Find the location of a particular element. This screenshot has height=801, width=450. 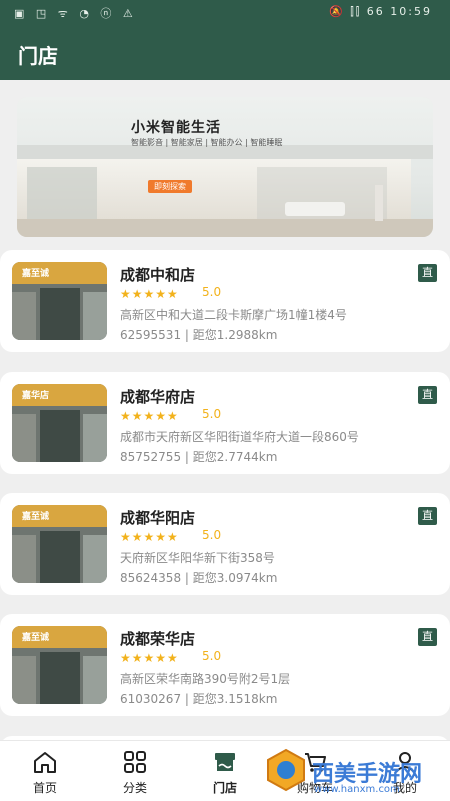

store-name: 成都荣华店 is located at coordinates (158, 639).